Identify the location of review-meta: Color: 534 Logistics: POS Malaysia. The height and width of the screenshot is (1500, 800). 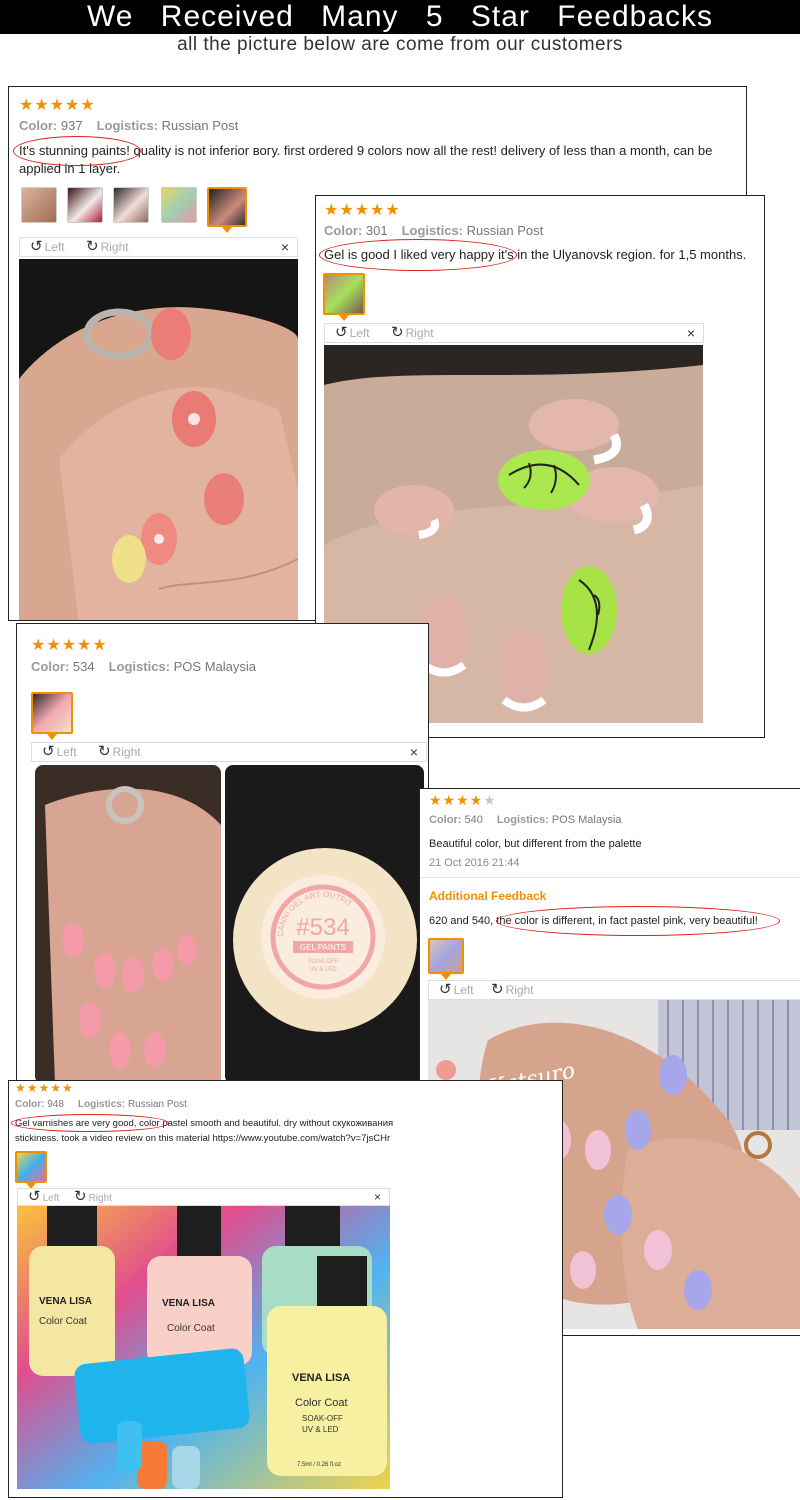
(143, 666).